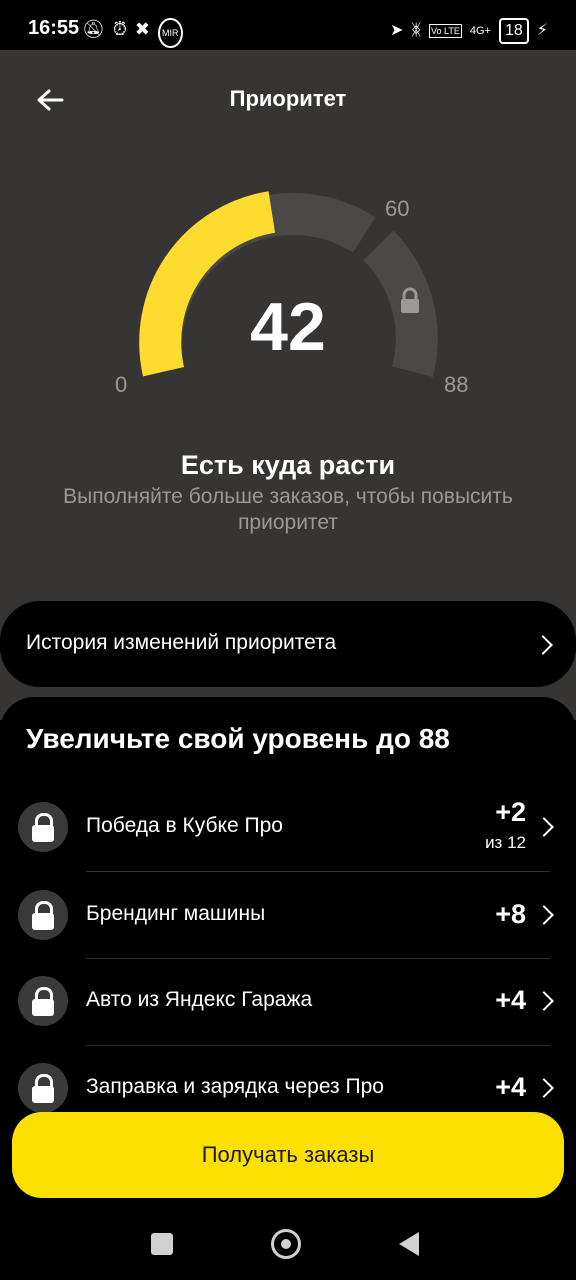 The width and height of the screenshot is (576, 1280). Describe the element at coordinates (288, 327) in the screenshot. I see `priority-value: 42` at that location.